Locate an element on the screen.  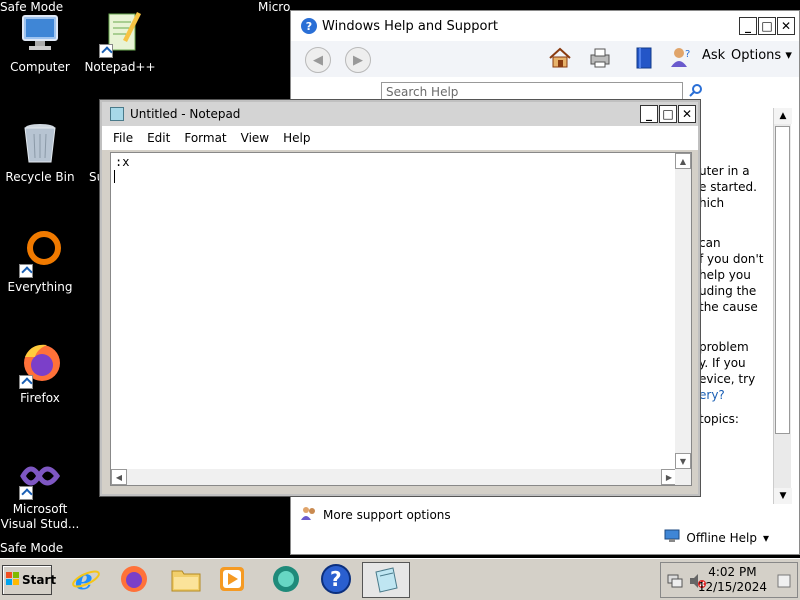
notepad-icon is located at coordinates (386, 580).